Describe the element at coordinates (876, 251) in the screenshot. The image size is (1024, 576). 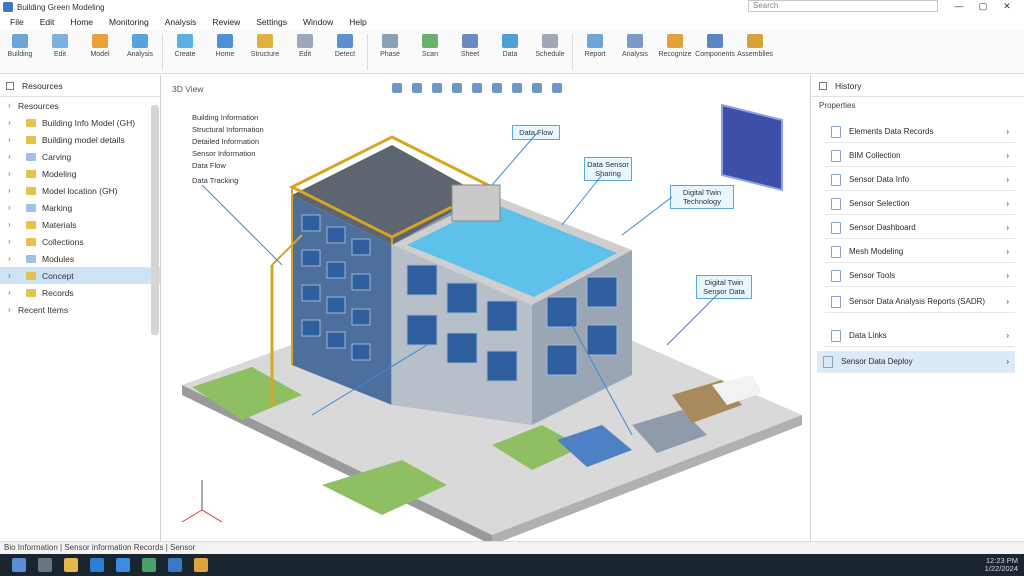
I see `property-label: Mesh Modeling` at that location.